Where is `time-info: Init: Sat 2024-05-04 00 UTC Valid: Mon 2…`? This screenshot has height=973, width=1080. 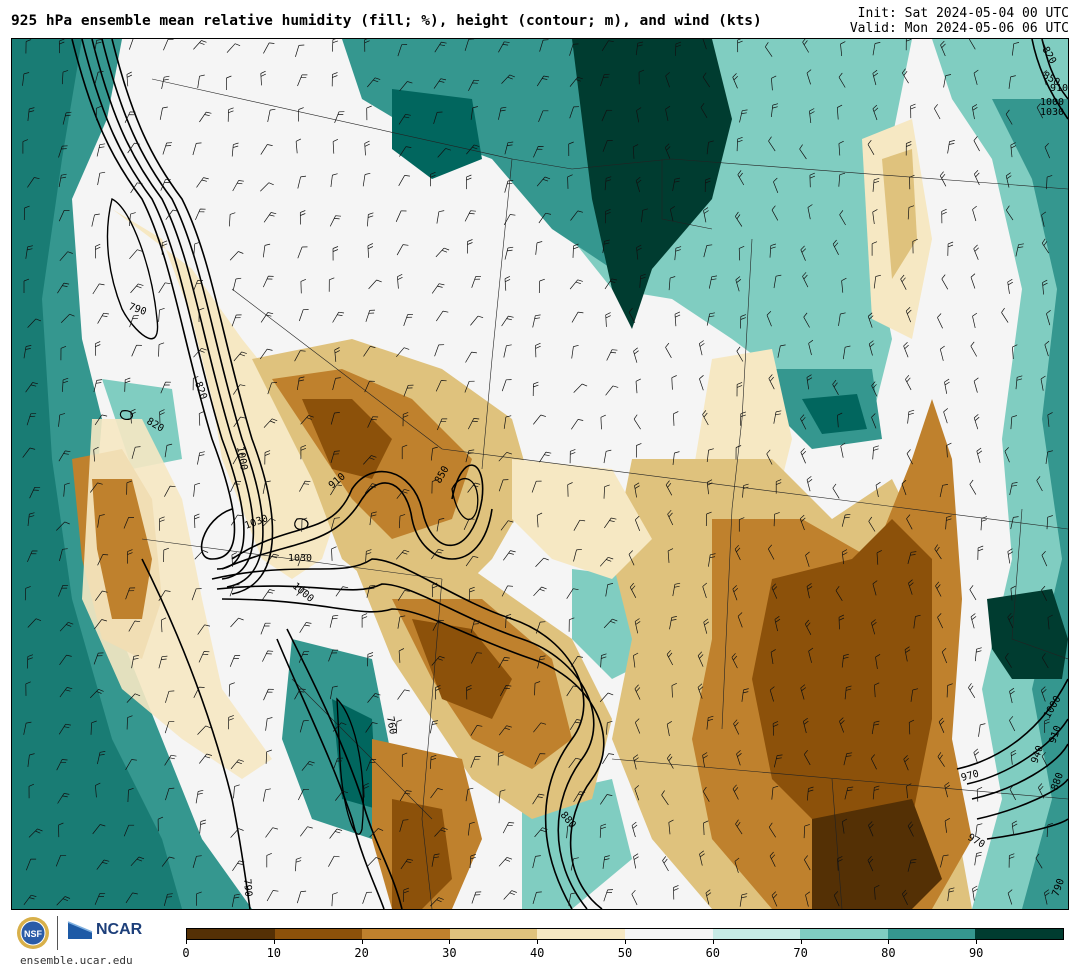
time-info: Init: Sat 2024-05-04 00 UTC Valid: Mon 2… is located at coordinates (959, 21).